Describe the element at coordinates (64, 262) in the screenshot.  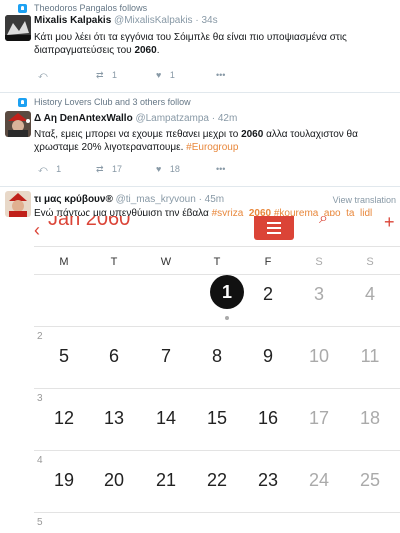
I see `weekday-label: M` at that location.